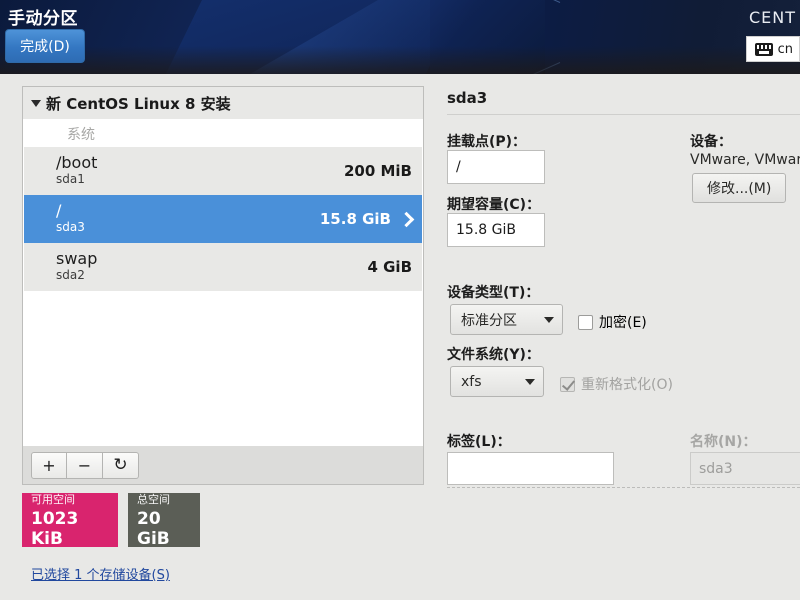 The height and width of the screenshot is (600, 800). Describe the element at coordinates (77, 162) in the screenshot. I see `partition-mount-point: /boot` at that location.